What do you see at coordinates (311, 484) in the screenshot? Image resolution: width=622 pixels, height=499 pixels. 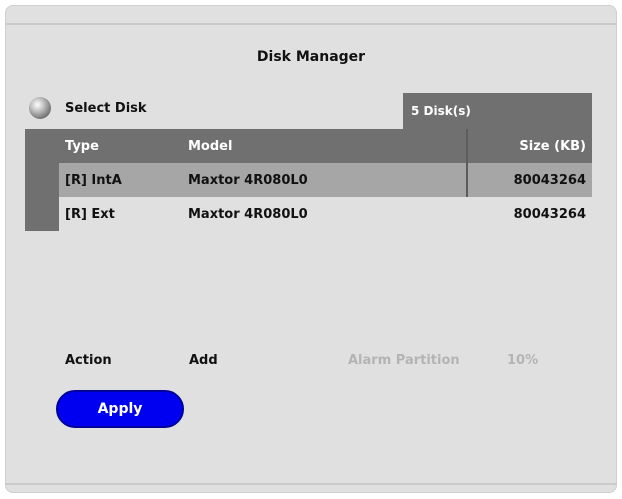 I see `bottom-divider` at bounding box center [311, 484].